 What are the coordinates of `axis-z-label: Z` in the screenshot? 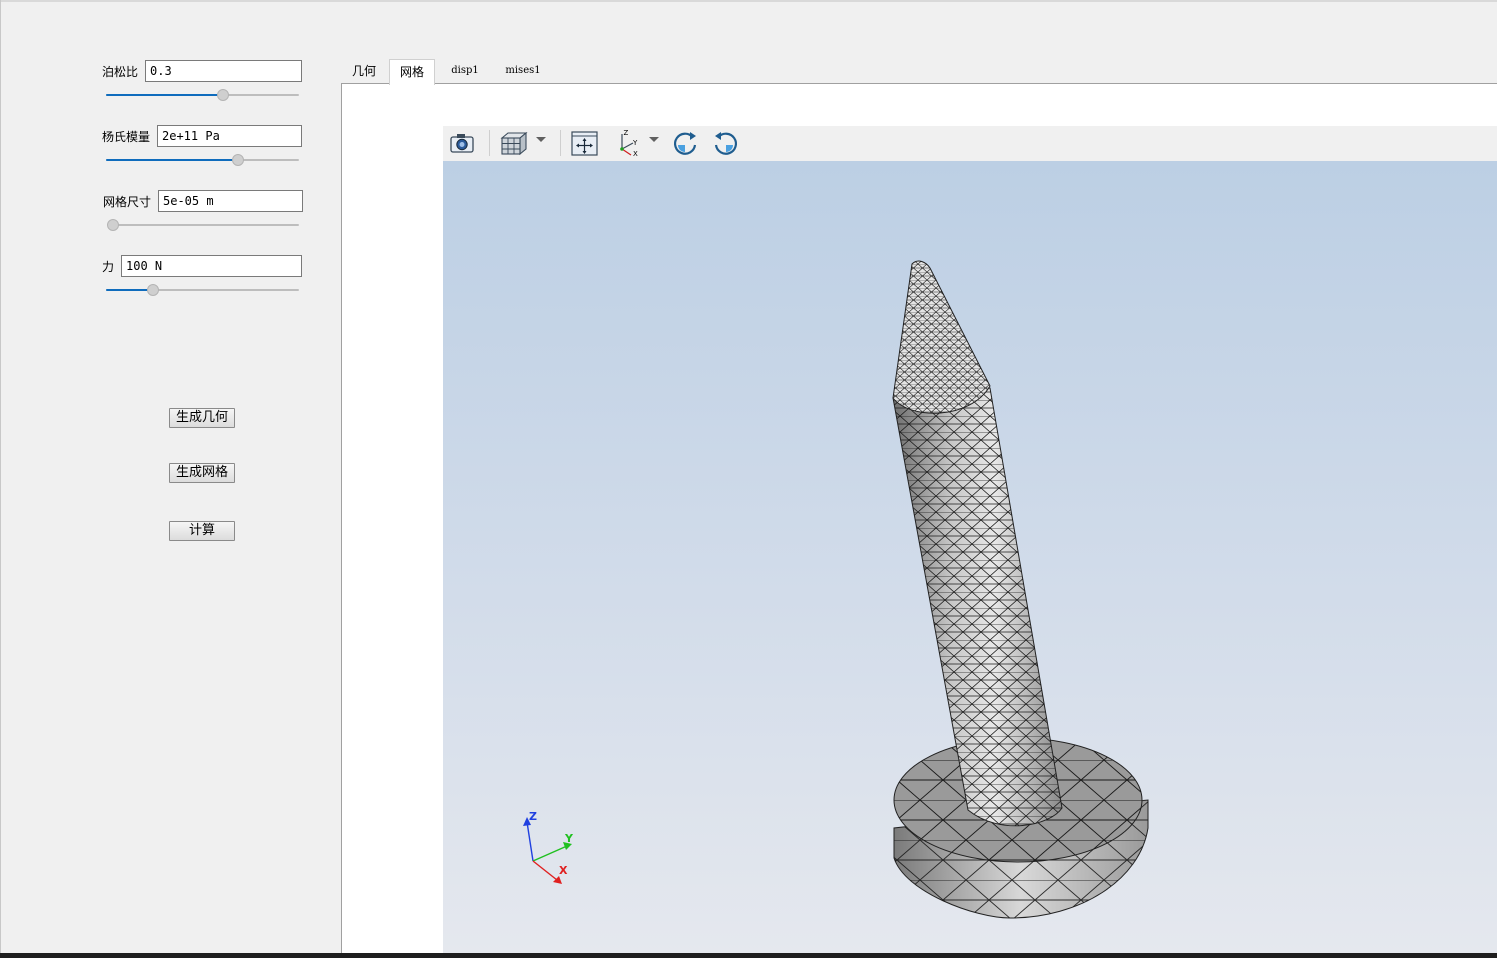 It's located at (533, 816).